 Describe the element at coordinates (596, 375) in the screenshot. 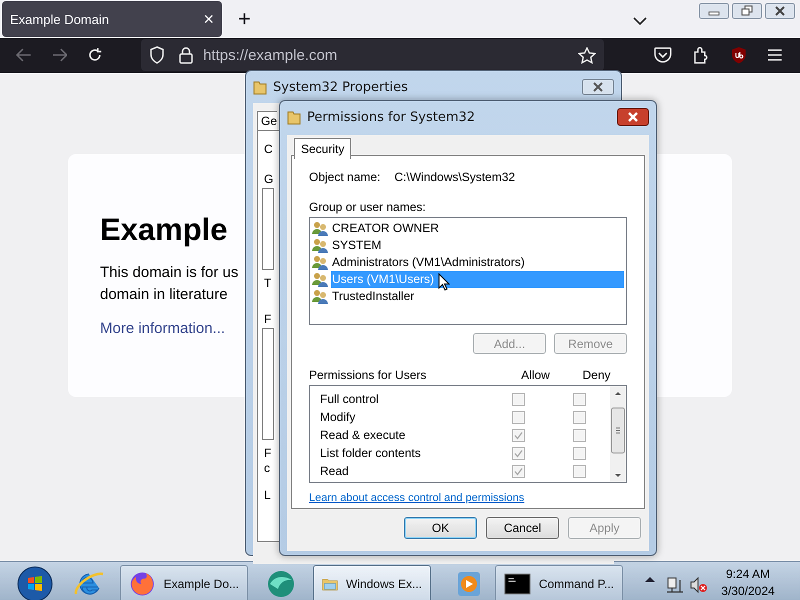

I see `deny-header: Deny` at that location.